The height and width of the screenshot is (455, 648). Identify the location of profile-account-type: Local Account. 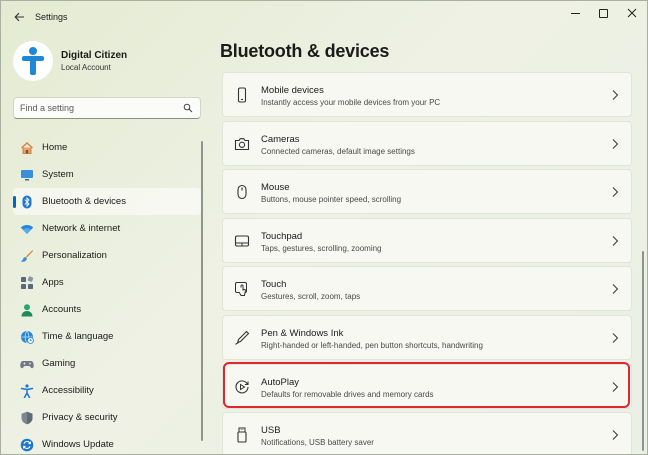
(86, 67).